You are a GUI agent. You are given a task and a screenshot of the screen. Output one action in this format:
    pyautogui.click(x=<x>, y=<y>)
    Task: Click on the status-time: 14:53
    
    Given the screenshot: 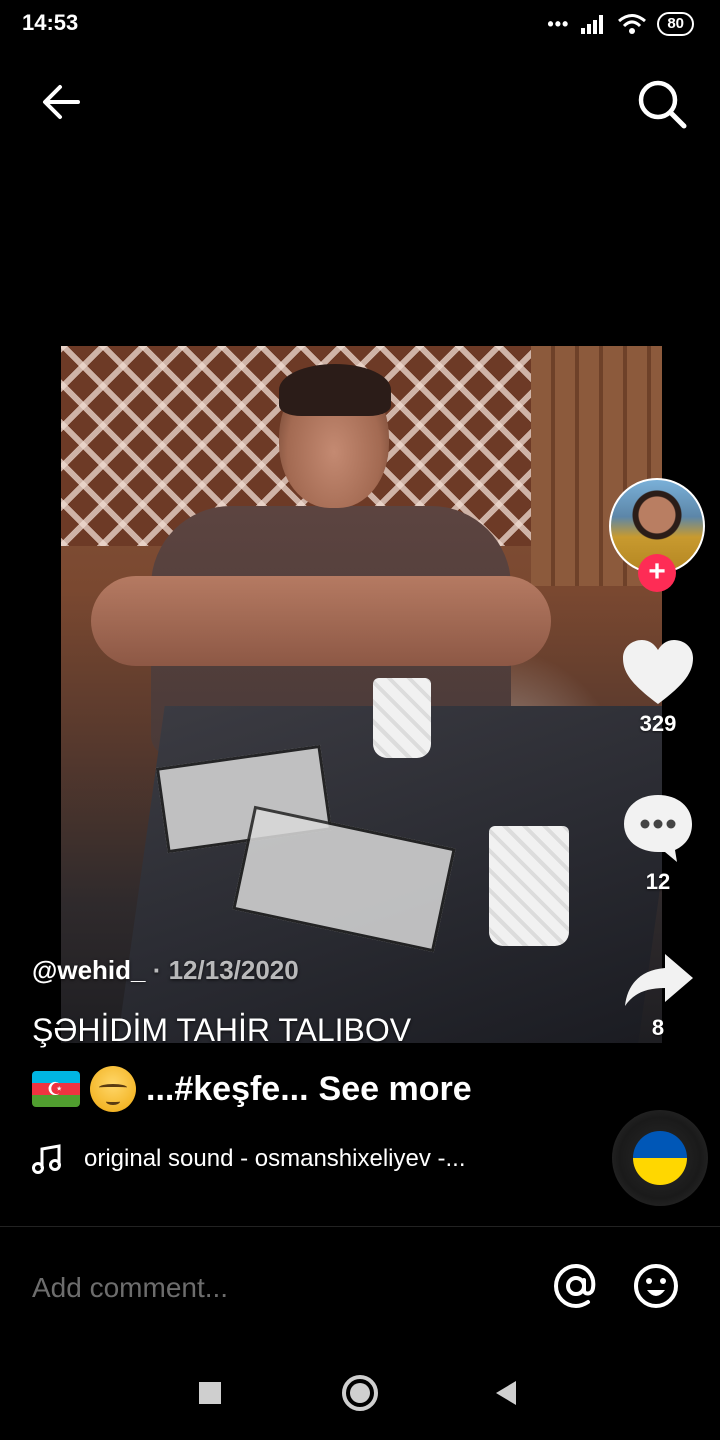 What is the action you would take?
    pyautogui.click(x=50, y=22)
    